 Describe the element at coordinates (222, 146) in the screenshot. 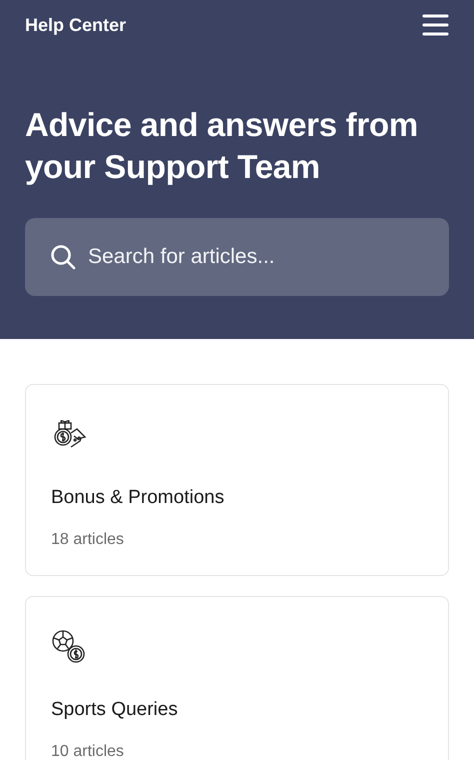

I see `hero-heading: Advice and answers from your Support Team` at that location.